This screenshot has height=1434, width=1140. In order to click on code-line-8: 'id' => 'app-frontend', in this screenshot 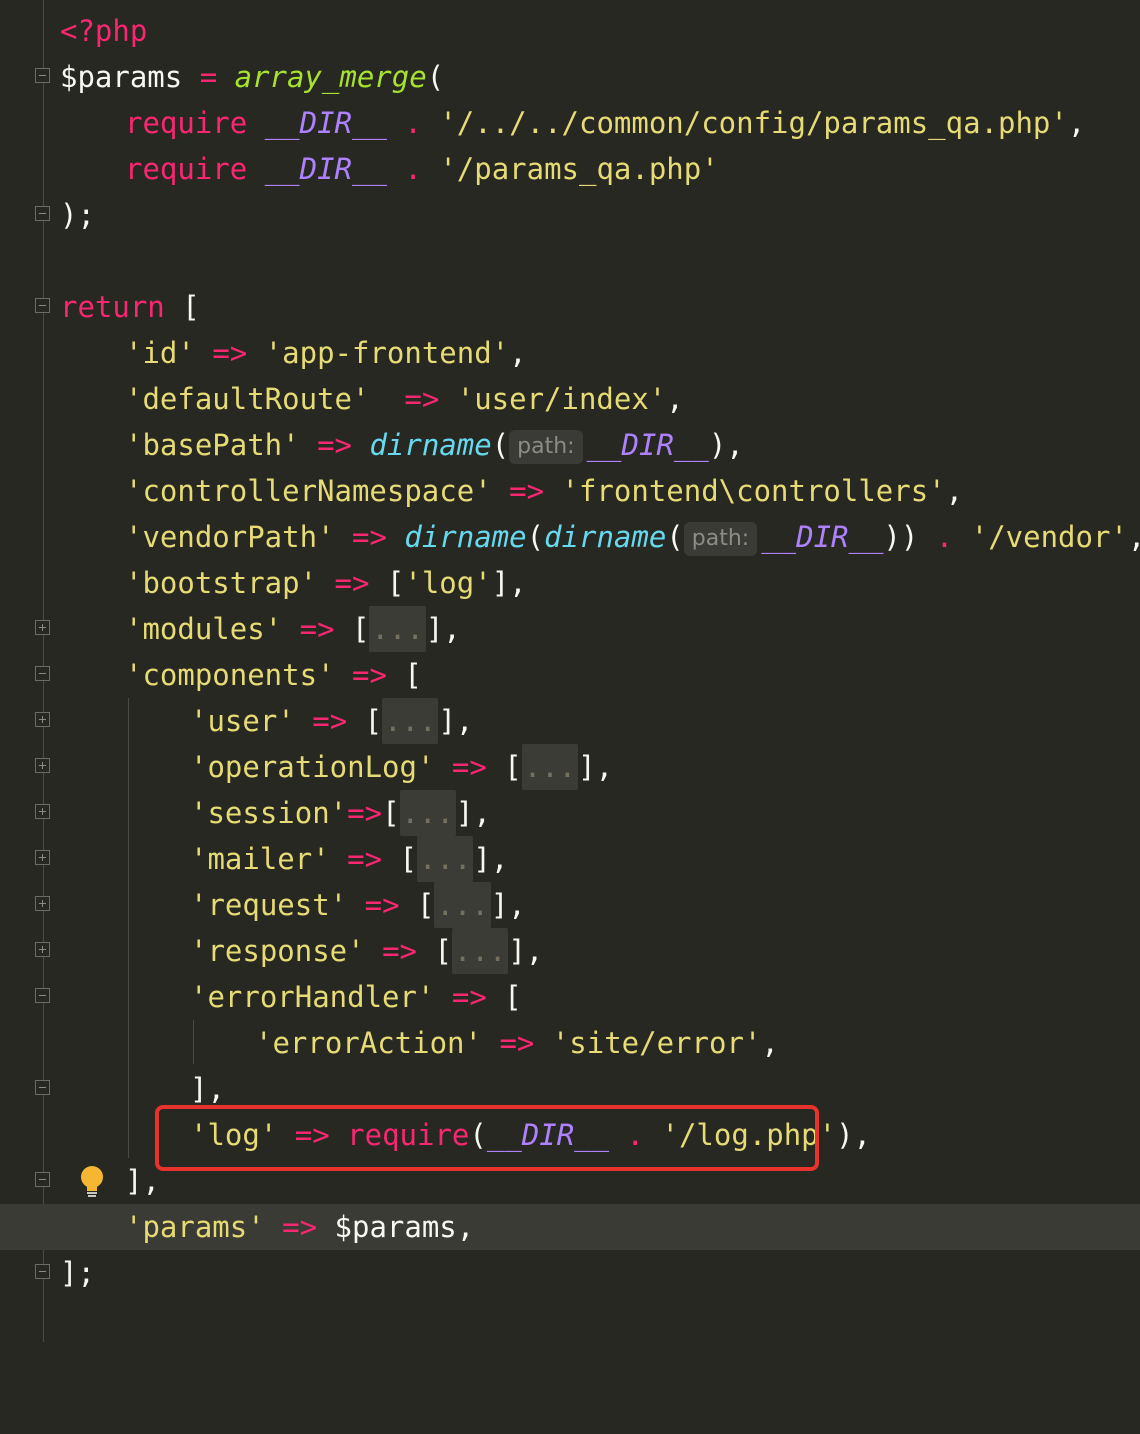, I will do `click(570, 353)`.